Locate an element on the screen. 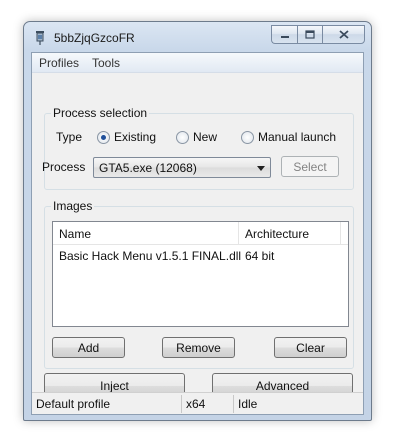 The image size is (396, 448). radio-manual-launch: Manual launch is located at coordinates (288, 137).